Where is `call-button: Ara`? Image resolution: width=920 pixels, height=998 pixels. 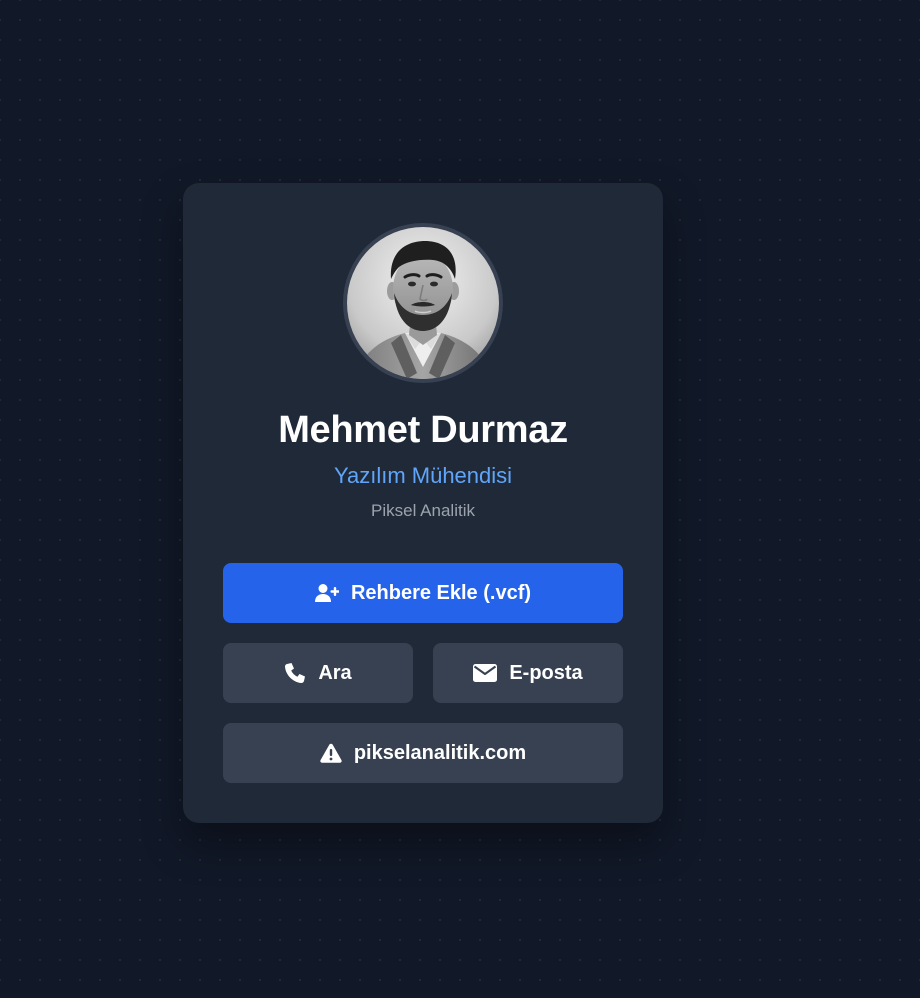 call-button: Ara is located at coordinates (318, 673).